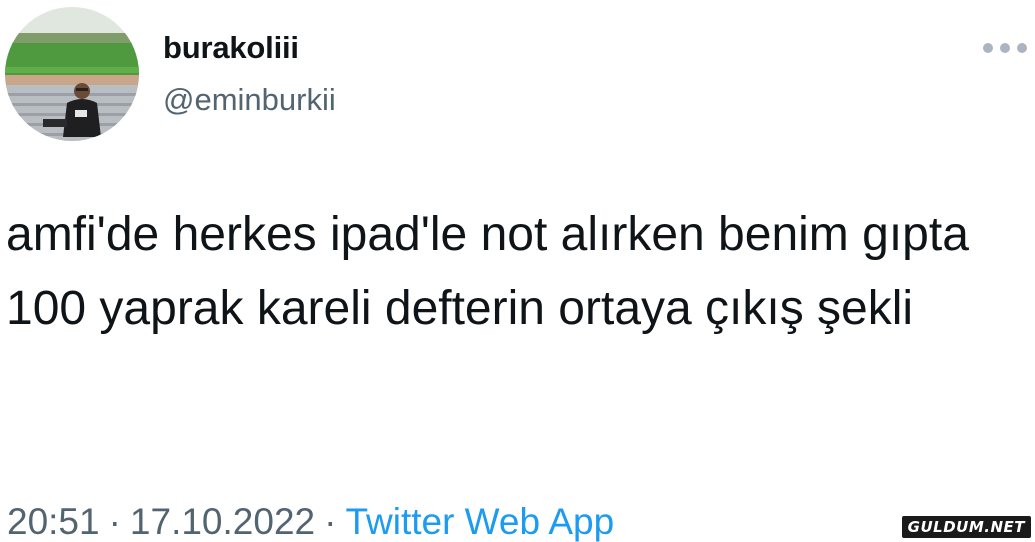  I want to click on more-options-icon, so click(1005, 48).